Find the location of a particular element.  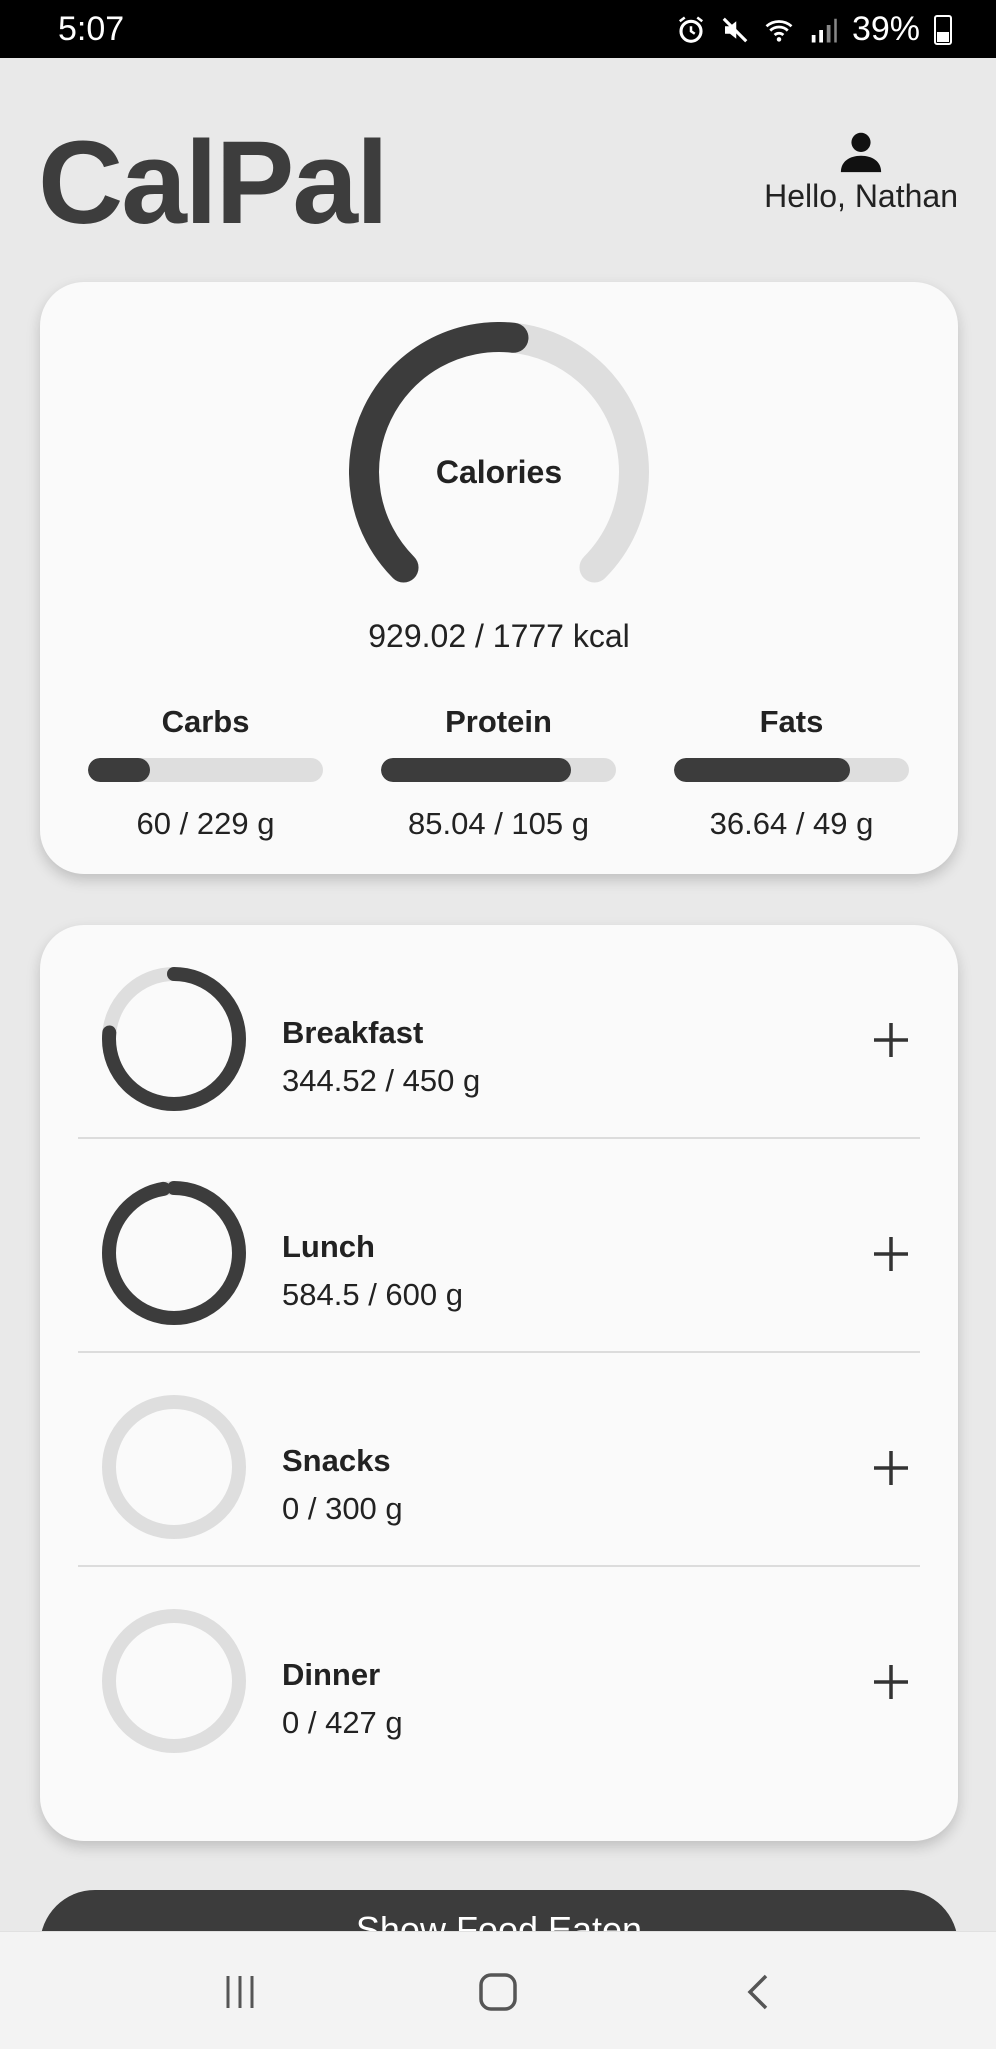

status-time: 5:07 is located at coordinates (91, 29).